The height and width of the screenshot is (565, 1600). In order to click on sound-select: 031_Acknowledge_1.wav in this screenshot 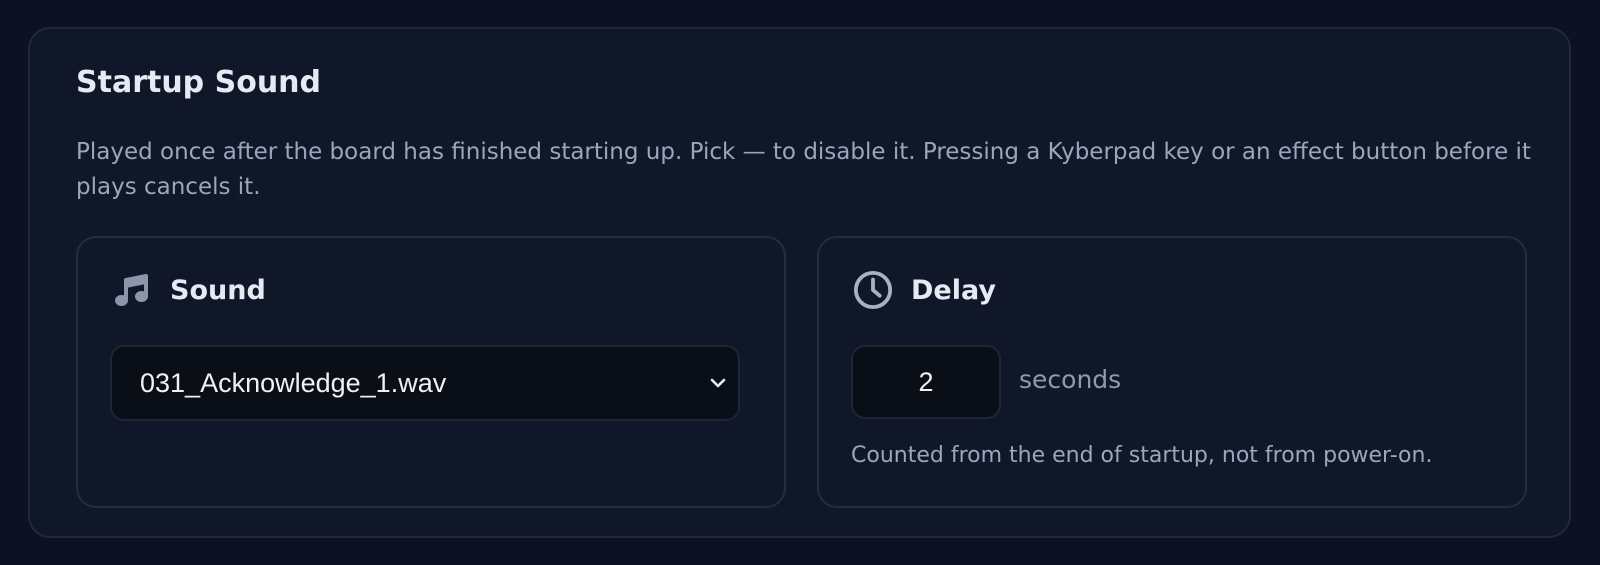, I will do `click(425, 383)`.